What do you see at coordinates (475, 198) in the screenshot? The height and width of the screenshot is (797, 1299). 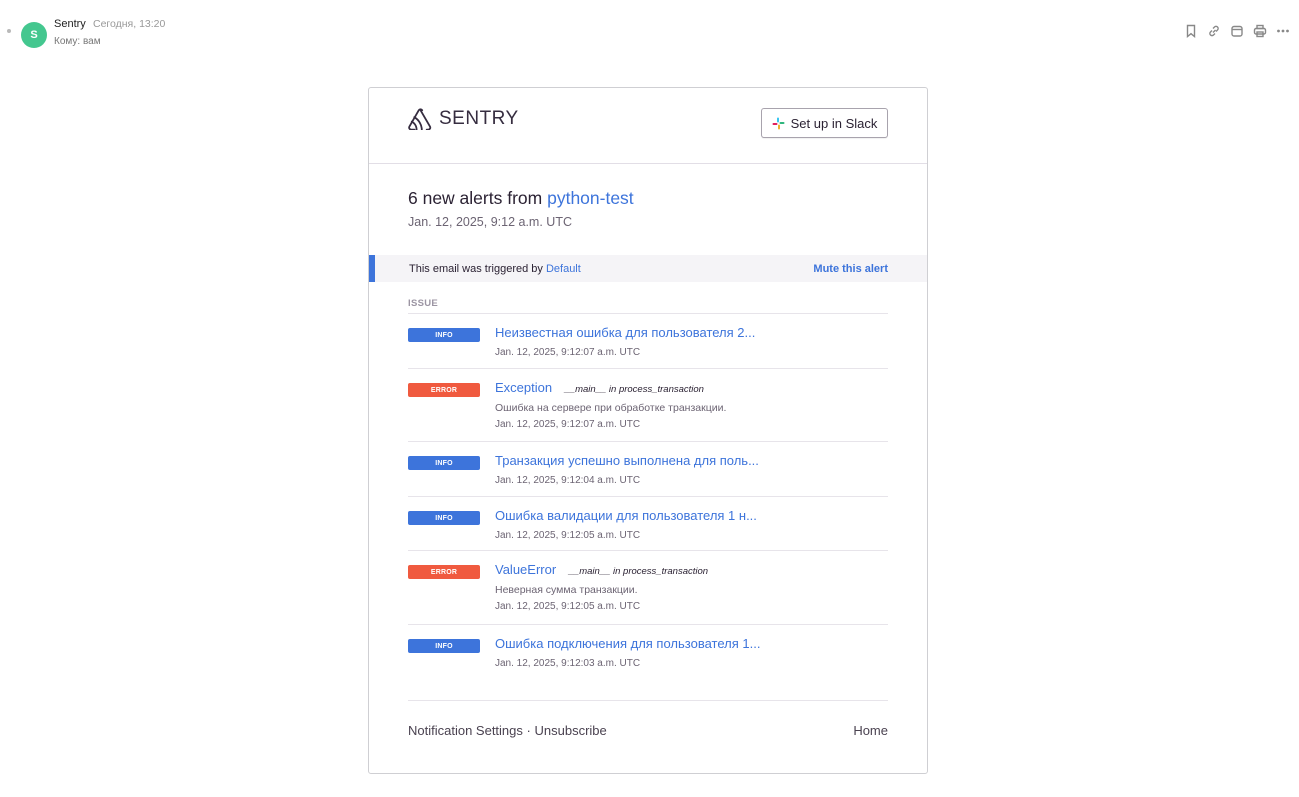 I see `alert-title-prefix: 6 new alerts from` at bounding box center [475, 198].